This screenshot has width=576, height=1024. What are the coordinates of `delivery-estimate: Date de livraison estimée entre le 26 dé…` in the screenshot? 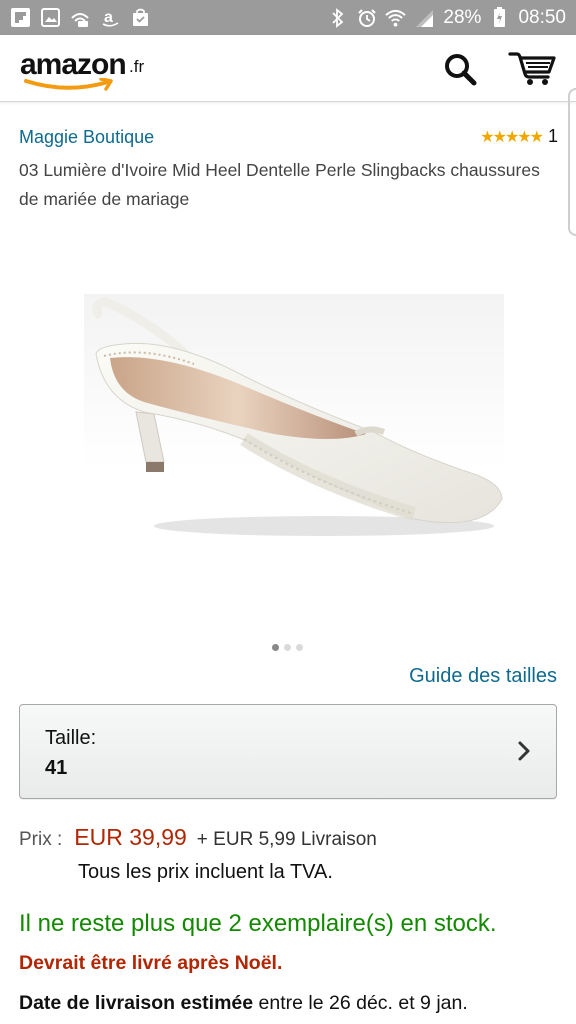 It's located at (243, 1003).